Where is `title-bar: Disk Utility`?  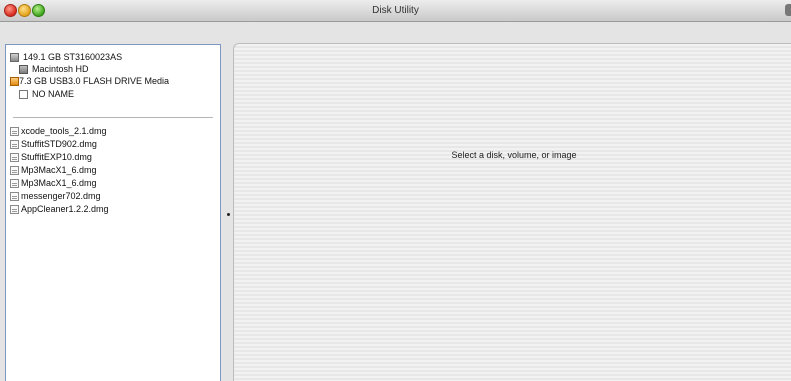
title-bar: Disk Utility is located at coordinates (395, 11).